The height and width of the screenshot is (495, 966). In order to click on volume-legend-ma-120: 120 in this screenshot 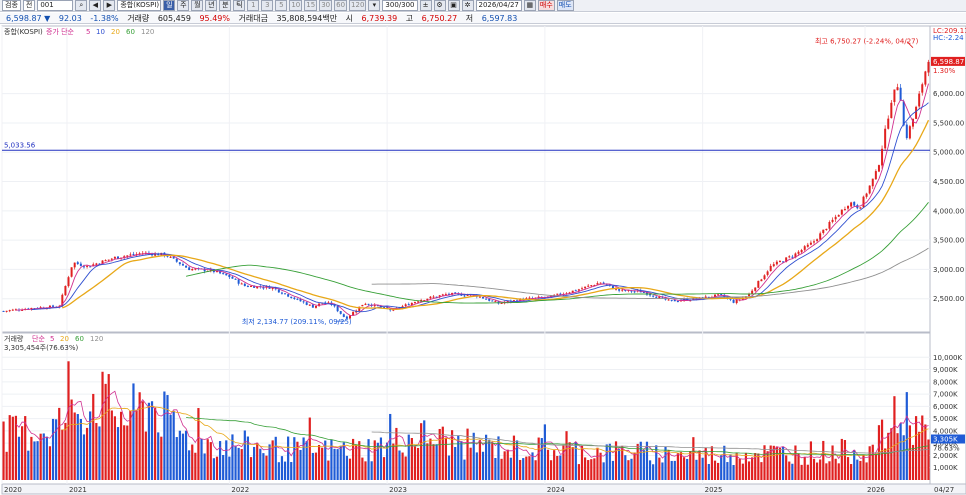, I will do `click(96, 339)`.